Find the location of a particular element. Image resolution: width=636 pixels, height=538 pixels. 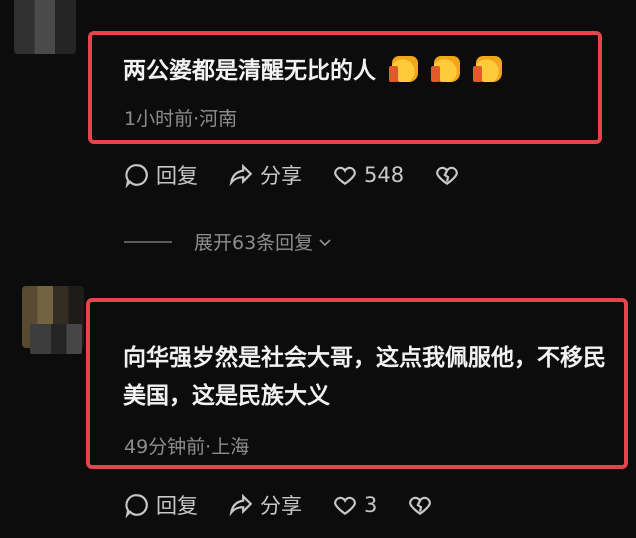

comment-meta: 49分钟前·上海 is located at coordinates (187, 447).